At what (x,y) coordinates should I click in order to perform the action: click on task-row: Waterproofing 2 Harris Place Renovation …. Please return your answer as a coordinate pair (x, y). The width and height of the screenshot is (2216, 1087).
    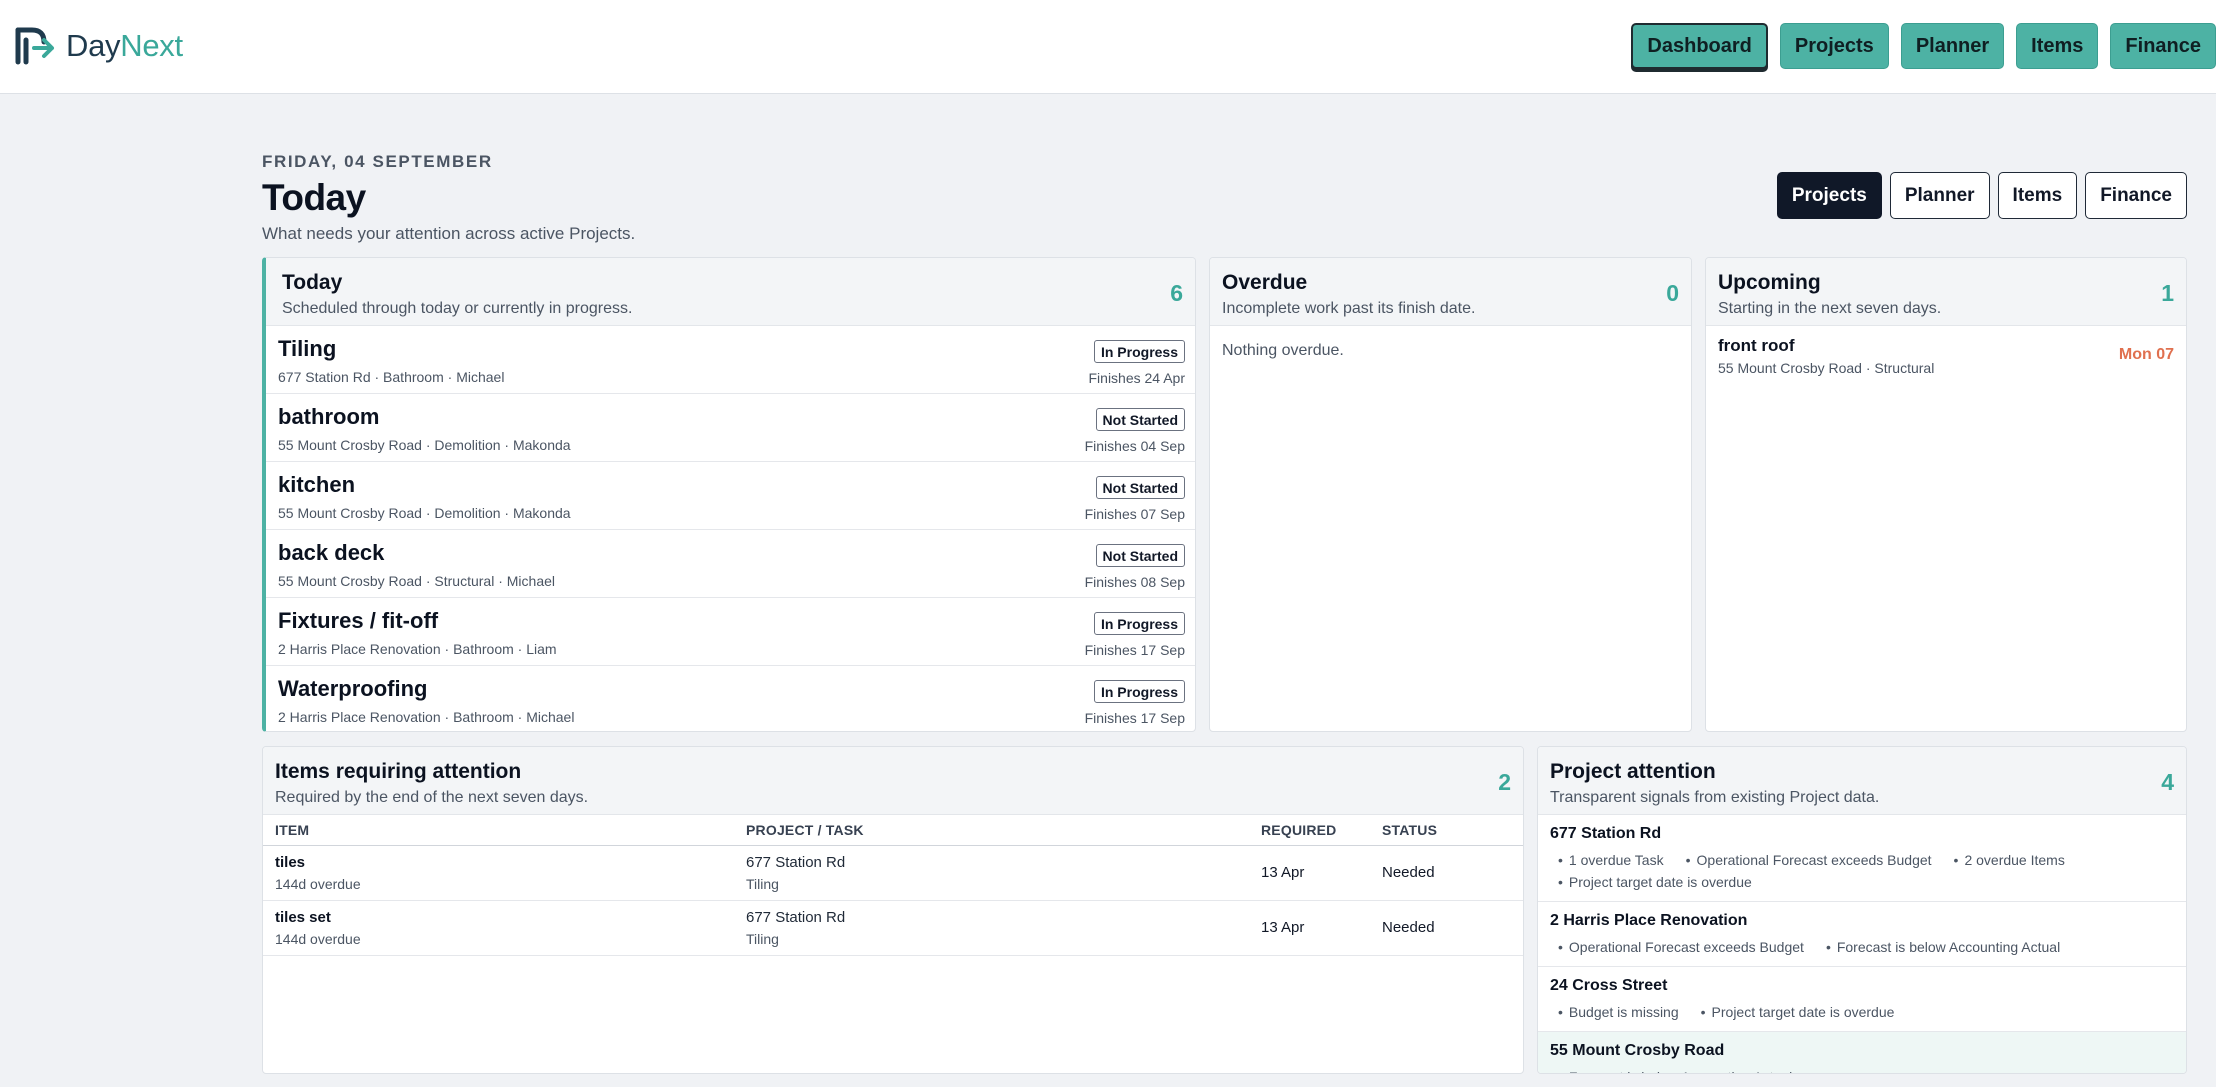
    Looking at the image, I should click on (730, 698).